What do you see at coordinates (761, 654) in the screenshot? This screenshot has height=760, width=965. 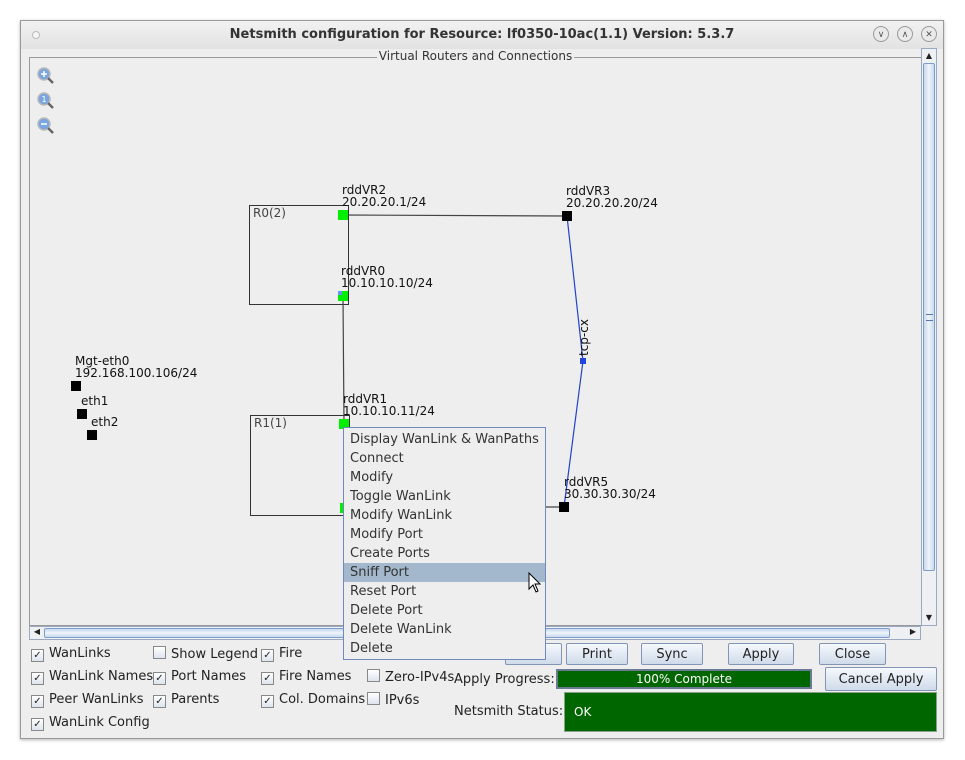 I see `apply-button: Apply` at bounding box center [761, 654].